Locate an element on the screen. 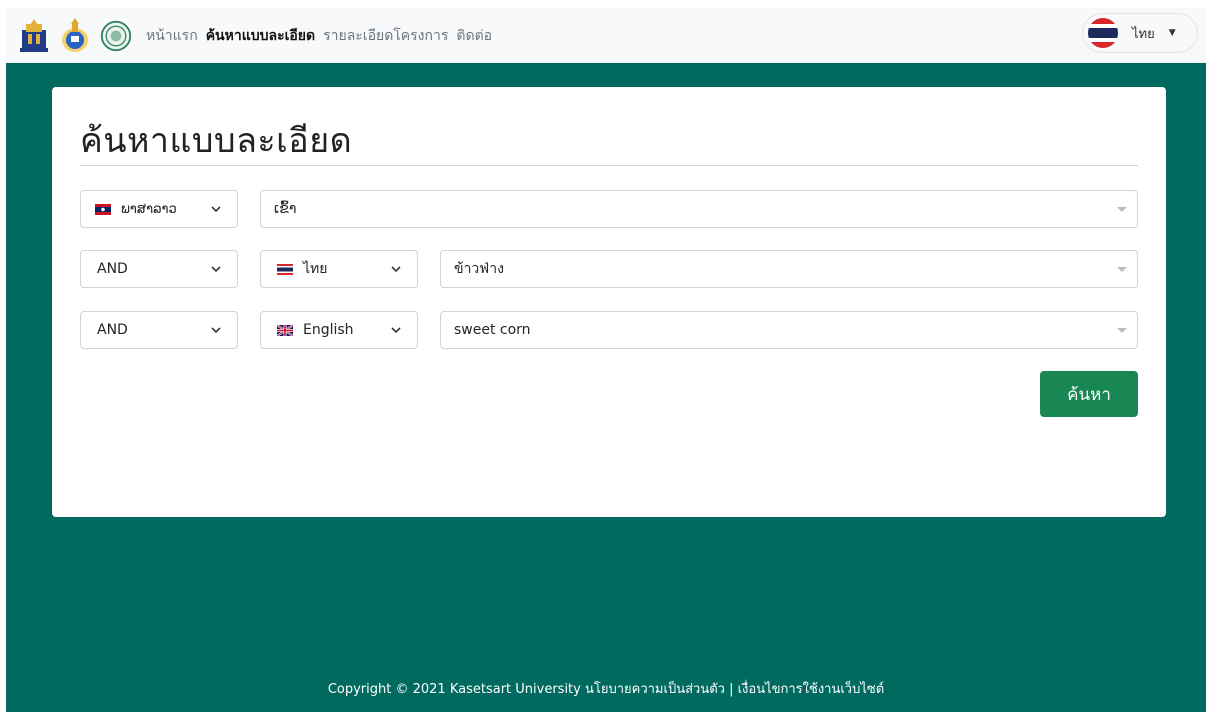  row2-term-value: ข้าวฟ่าง is located at coordinates (479, 269).